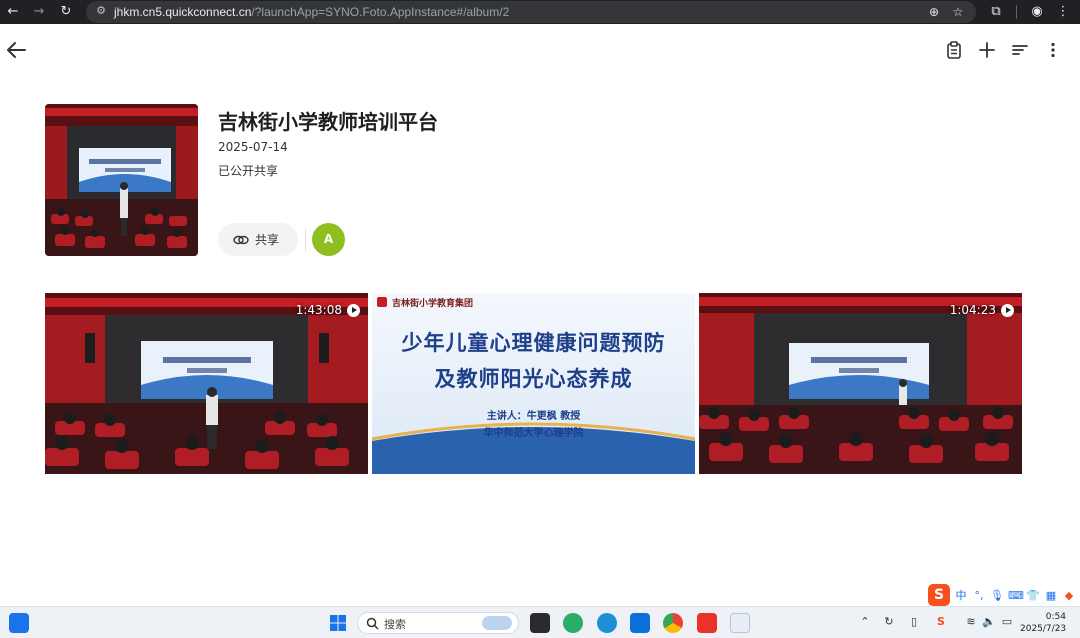 The width and height of the screenshot is (1080, 638). What do you see at coordinates (987, 50) in the screenshot?
I see `add-icon` at bounding box center [987, 50].